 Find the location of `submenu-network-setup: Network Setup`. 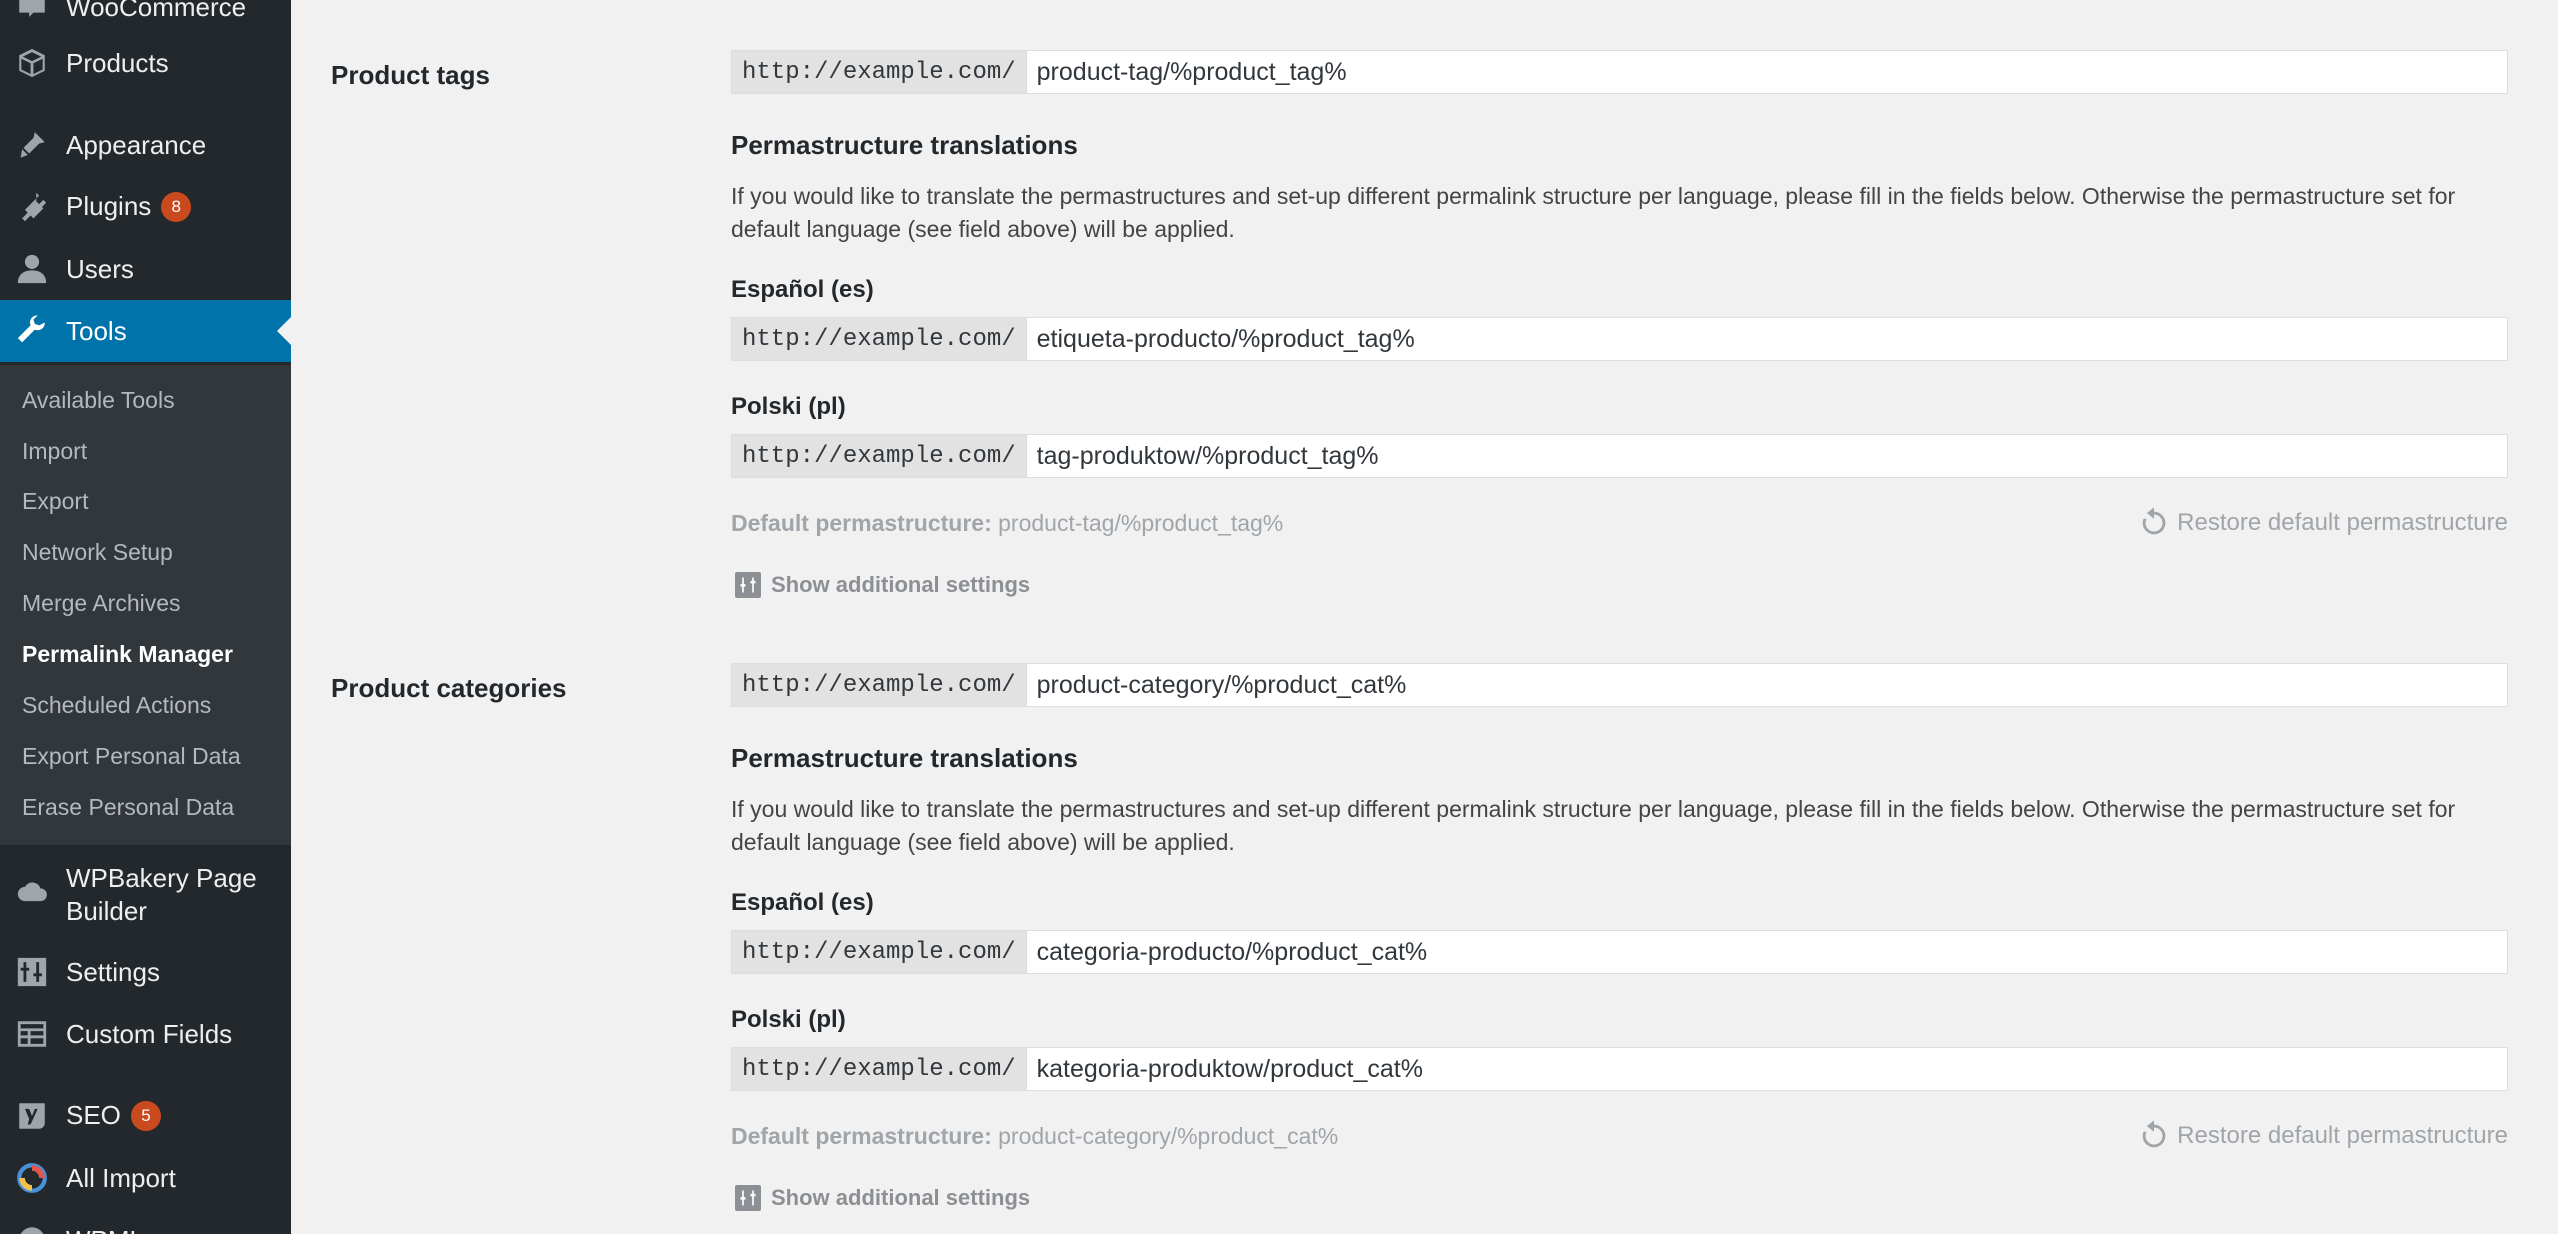

submenu-network-setup: Network Setup is located at coordinates (97, 552).